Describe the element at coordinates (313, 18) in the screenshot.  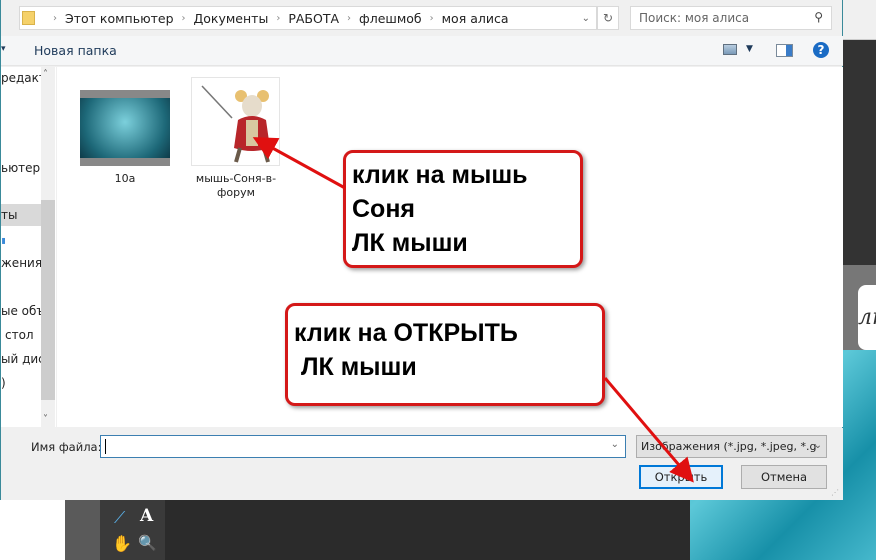
I see `breadcrumb-item: РАБОТА` at that location.